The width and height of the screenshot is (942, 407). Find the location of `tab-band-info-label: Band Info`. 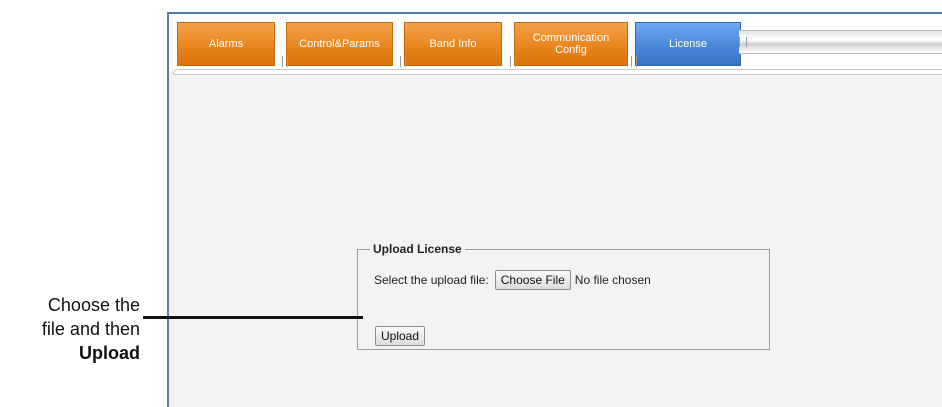

tab-band-info-label: Band Info is located at coordinates (453, 44).